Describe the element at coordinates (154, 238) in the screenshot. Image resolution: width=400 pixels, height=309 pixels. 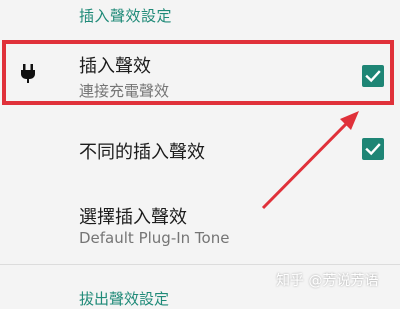
I see `setting-subtitle-choose-plug-in-sound: Default Plug-In Tone` at that location.